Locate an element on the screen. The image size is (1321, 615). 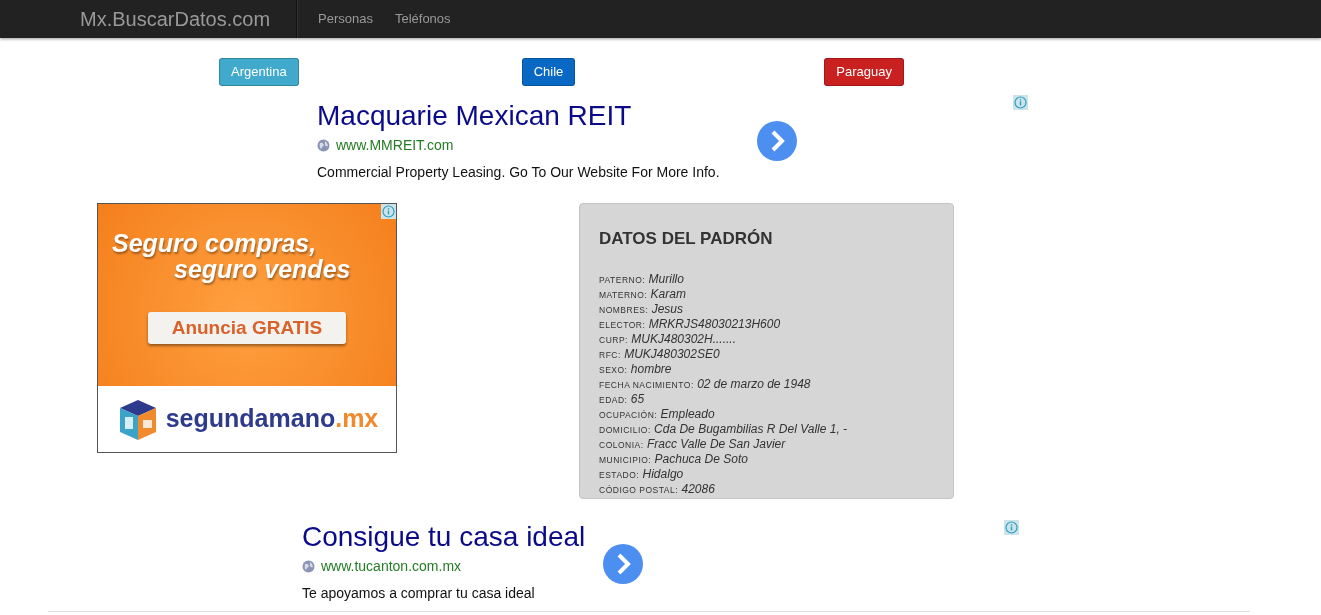
brand-link: Mx.BuscarDatos.com is located at coordinates (175, 19).